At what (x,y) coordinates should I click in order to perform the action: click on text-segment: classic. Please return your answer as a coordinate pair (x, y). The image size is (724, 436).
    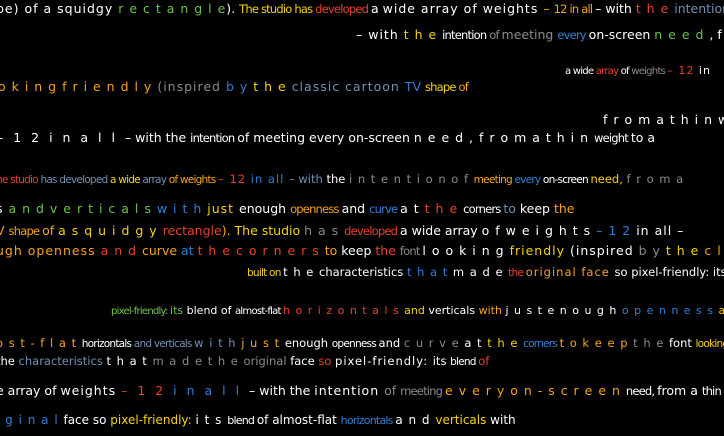
    Looking at the image, I should click on (318, 86).